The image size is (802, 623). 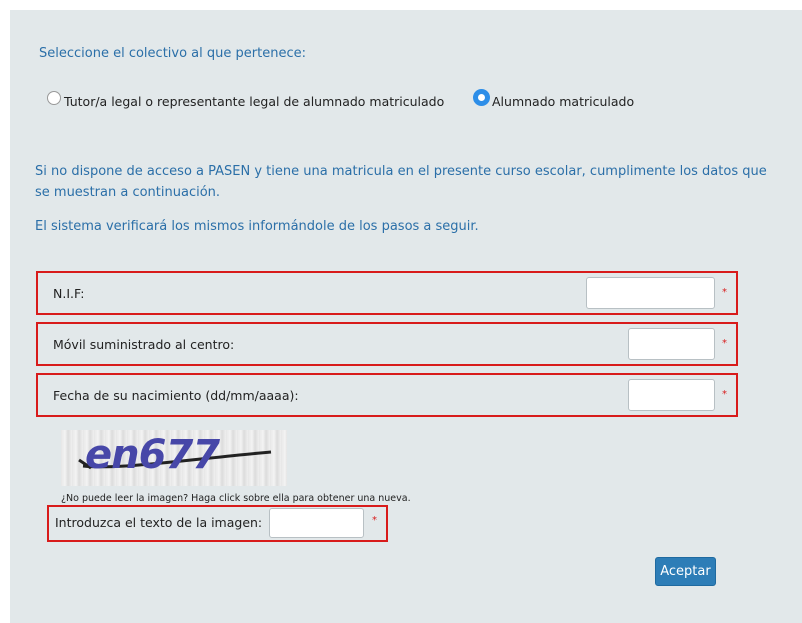 What do you see at coordinates (481, 97) in the screenshot?
I see `radio-alumnado` at bounding box center [481, 97].